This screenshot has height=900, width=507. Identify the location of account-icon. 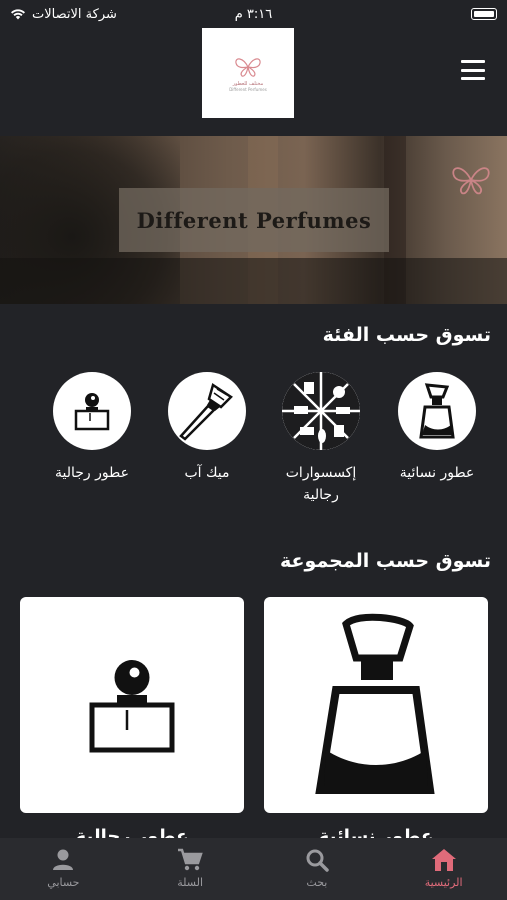
(63, 859).